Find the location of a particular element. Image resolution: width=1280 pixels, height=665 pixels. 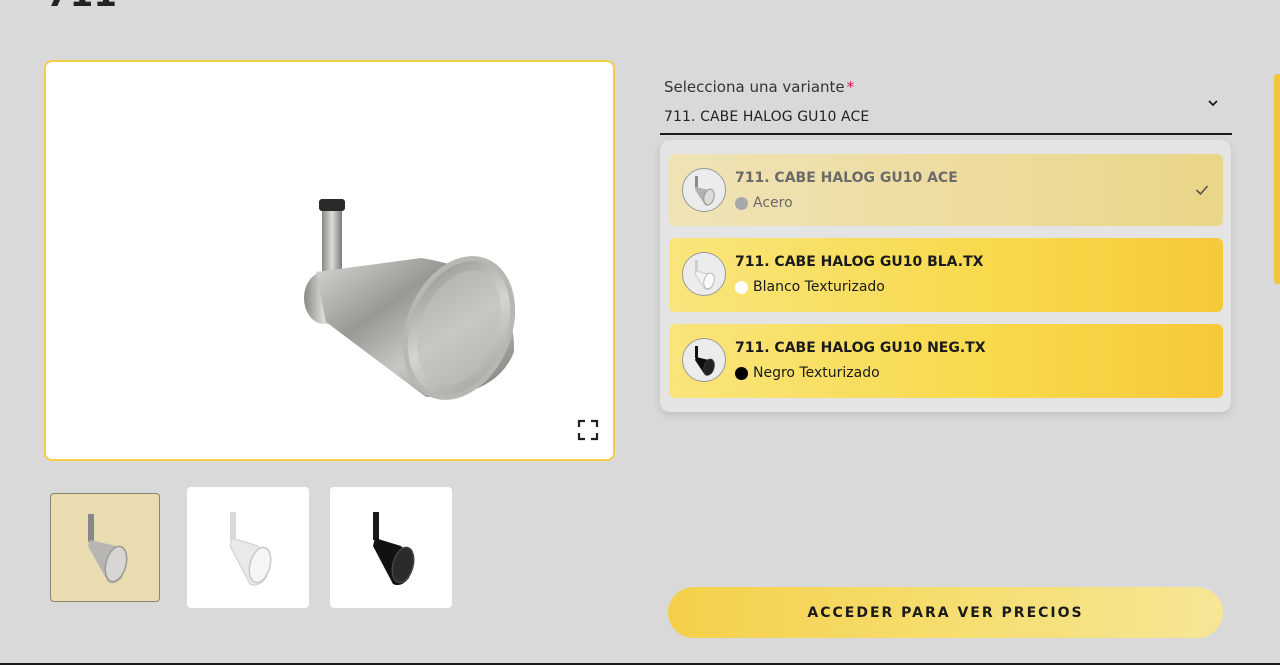

variant-option-name: 711. CABE HALOG GU10 BLA.TX is located at coordinates (859, 262).